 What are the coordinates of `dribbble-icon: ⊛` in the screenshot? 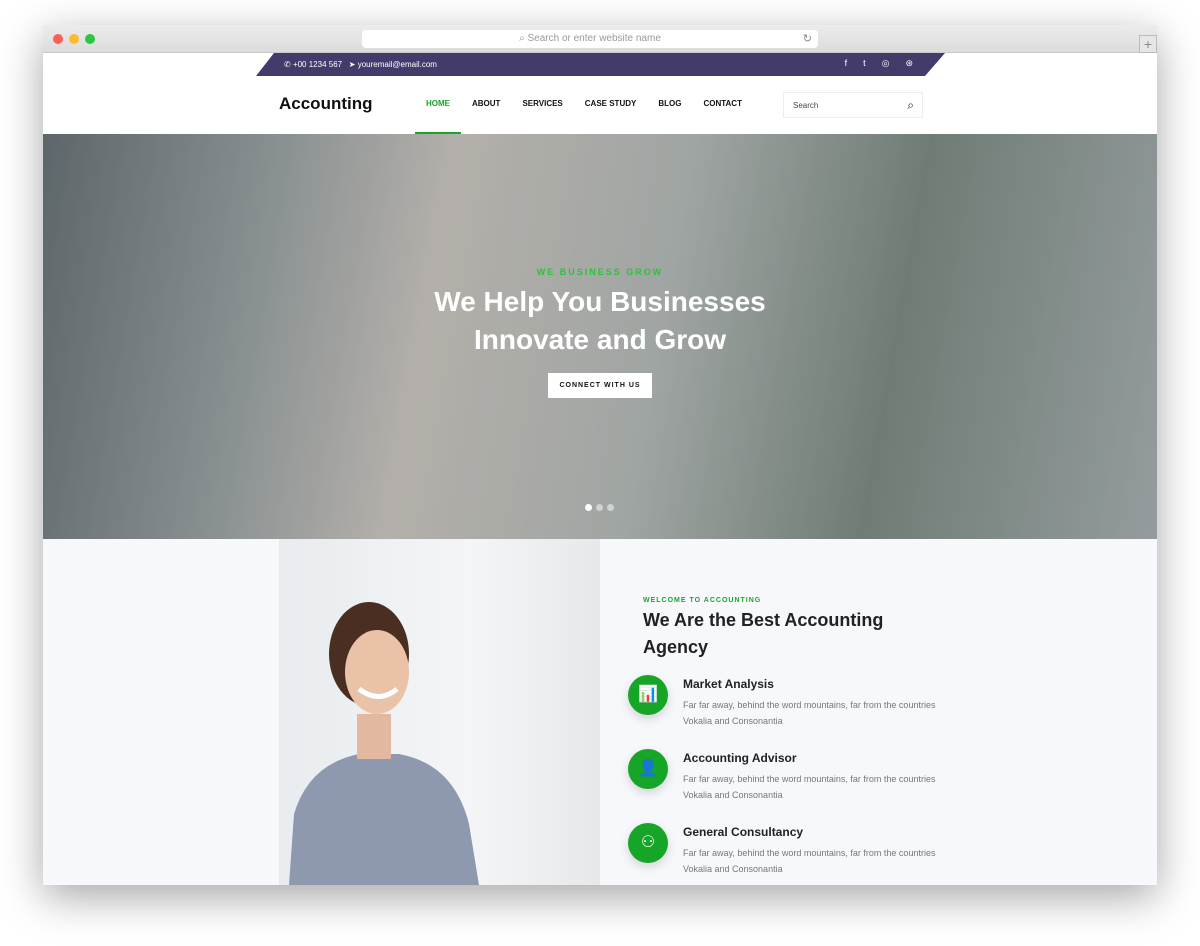 It's located at (909, 63).